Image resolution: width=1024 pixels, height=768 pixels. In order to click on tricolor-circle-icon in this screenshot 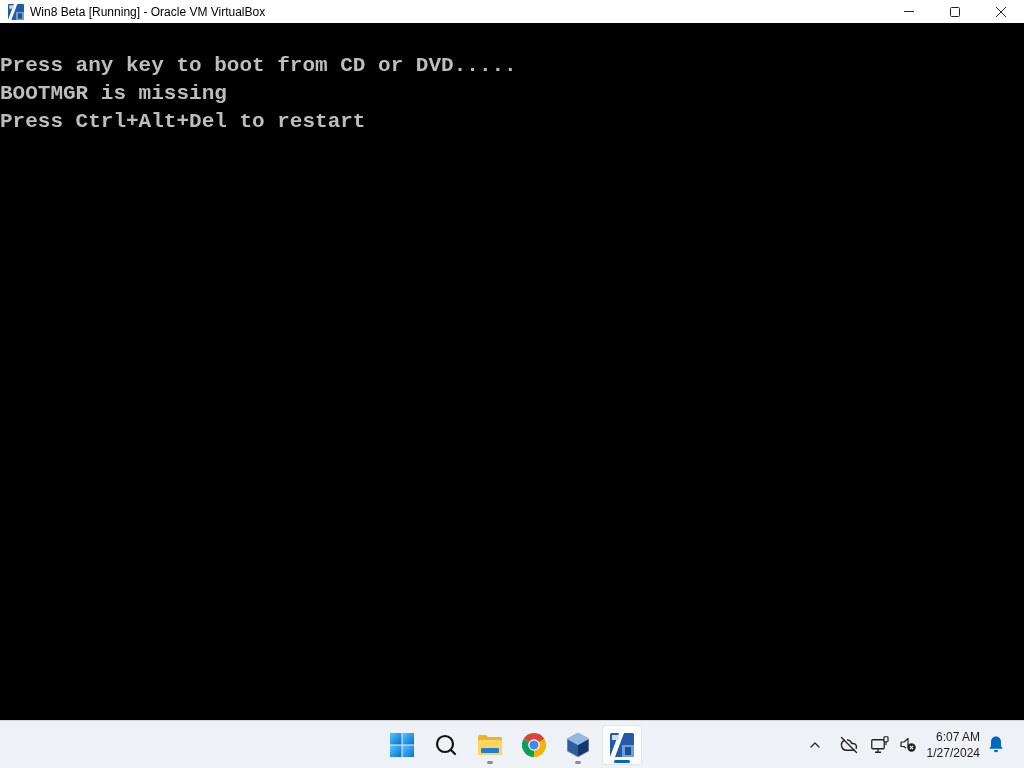, I will do `click(534, 744)`.